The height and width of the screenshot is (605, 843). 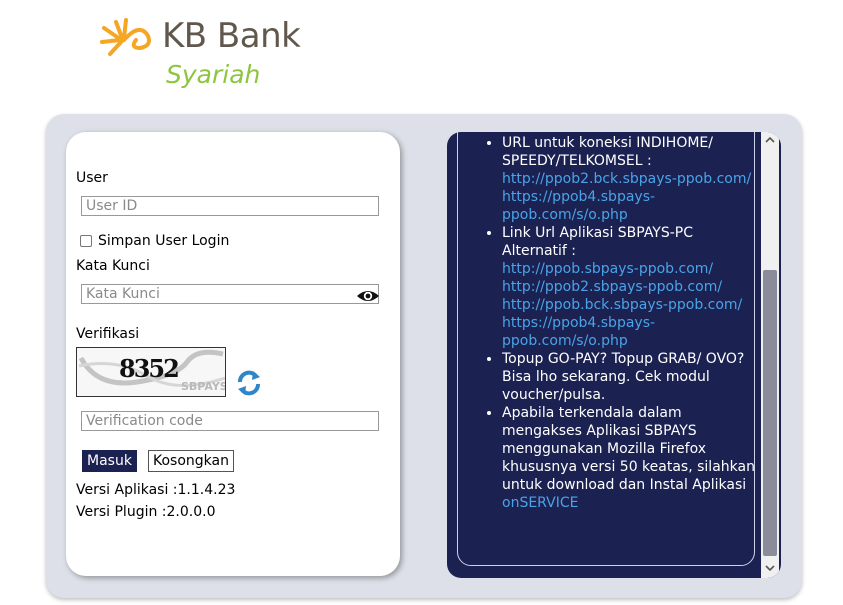 I want to click on logo-subname: Syariah, so click(x=213, y=74).